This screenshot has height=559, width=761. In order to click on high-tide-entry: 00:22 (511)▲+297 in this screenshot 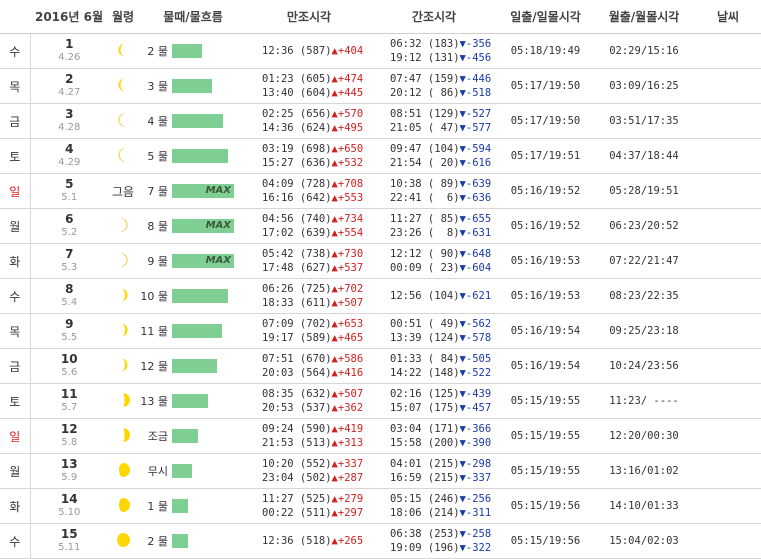, I will do `click(316, 513)`.